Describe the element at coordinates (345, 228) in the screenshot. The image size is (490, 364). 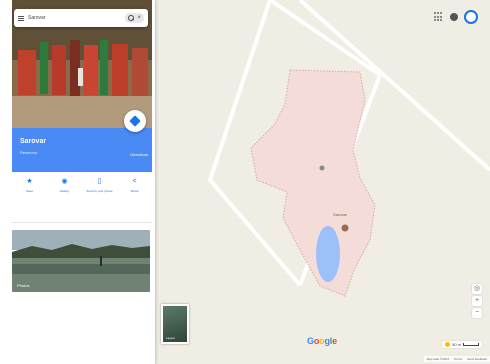
I see `poi-marker-place` at that location.